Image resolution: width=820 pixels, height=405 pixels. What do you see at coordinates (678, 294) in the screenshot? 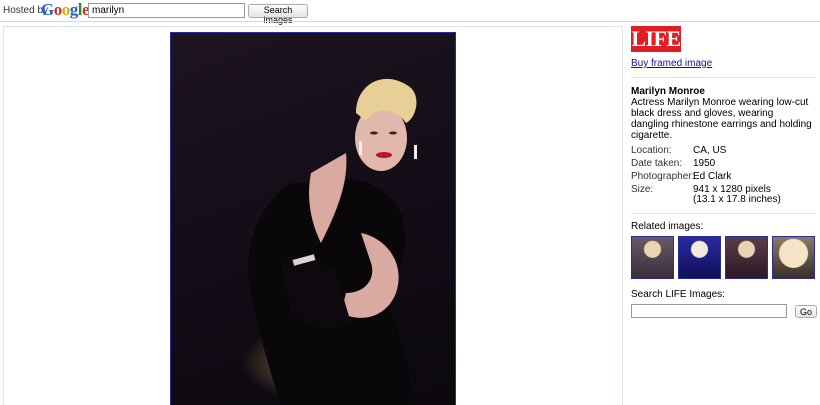
I see `search-life-label: Search LIFE Images:` at bounding box center [678, 294].